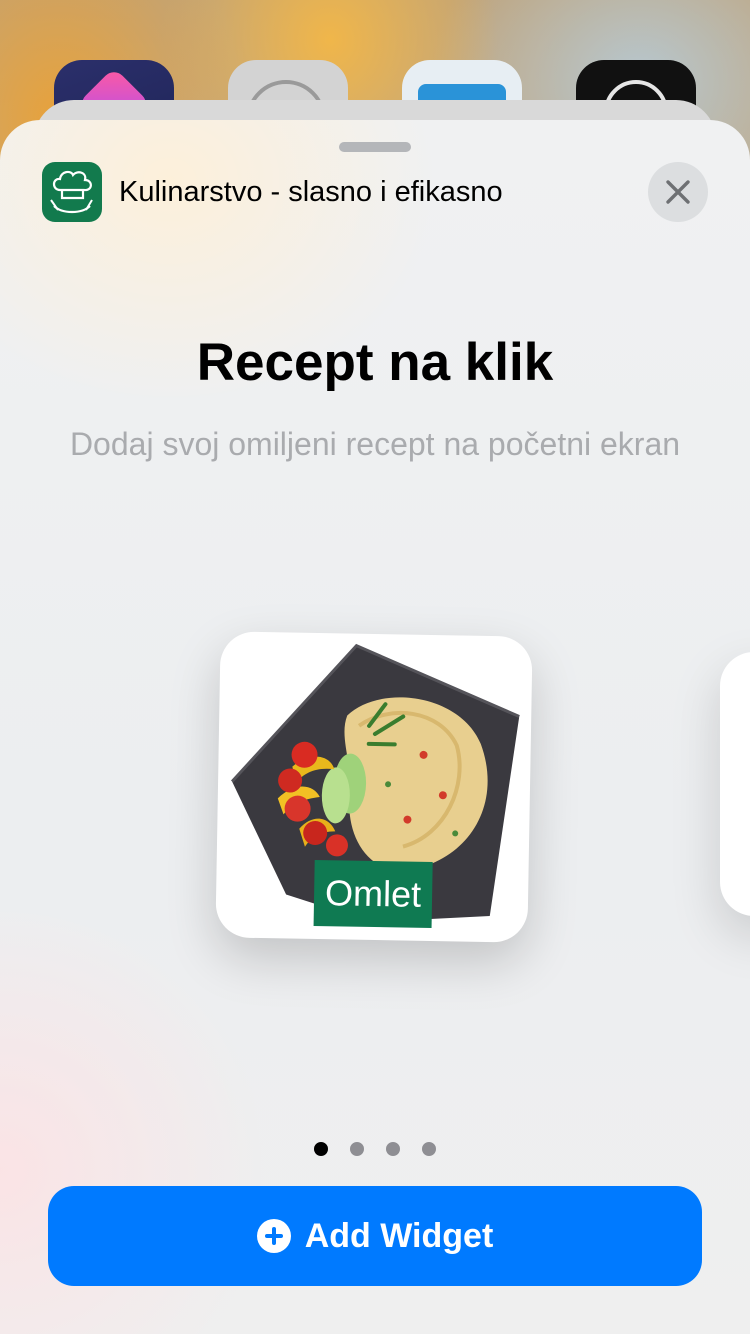 The height and width of the screenshot is (1334, 750). Describe the element at coordinates (375, 362) in the screenshot. I see `widget-title: Recept na klik` at that location.